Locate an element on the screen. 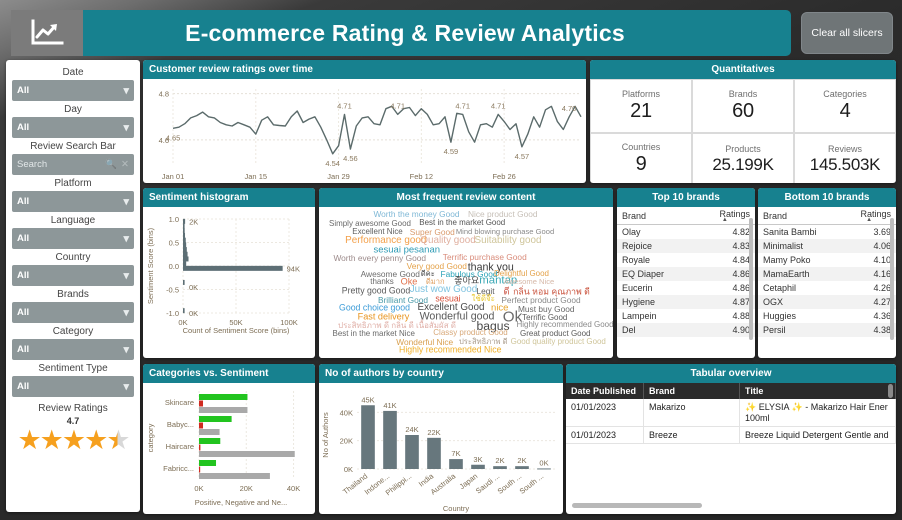 The width and height of the screenshot is (902, 520). table-row: Rejoice 4.83 is located at coordinates (686, 246).